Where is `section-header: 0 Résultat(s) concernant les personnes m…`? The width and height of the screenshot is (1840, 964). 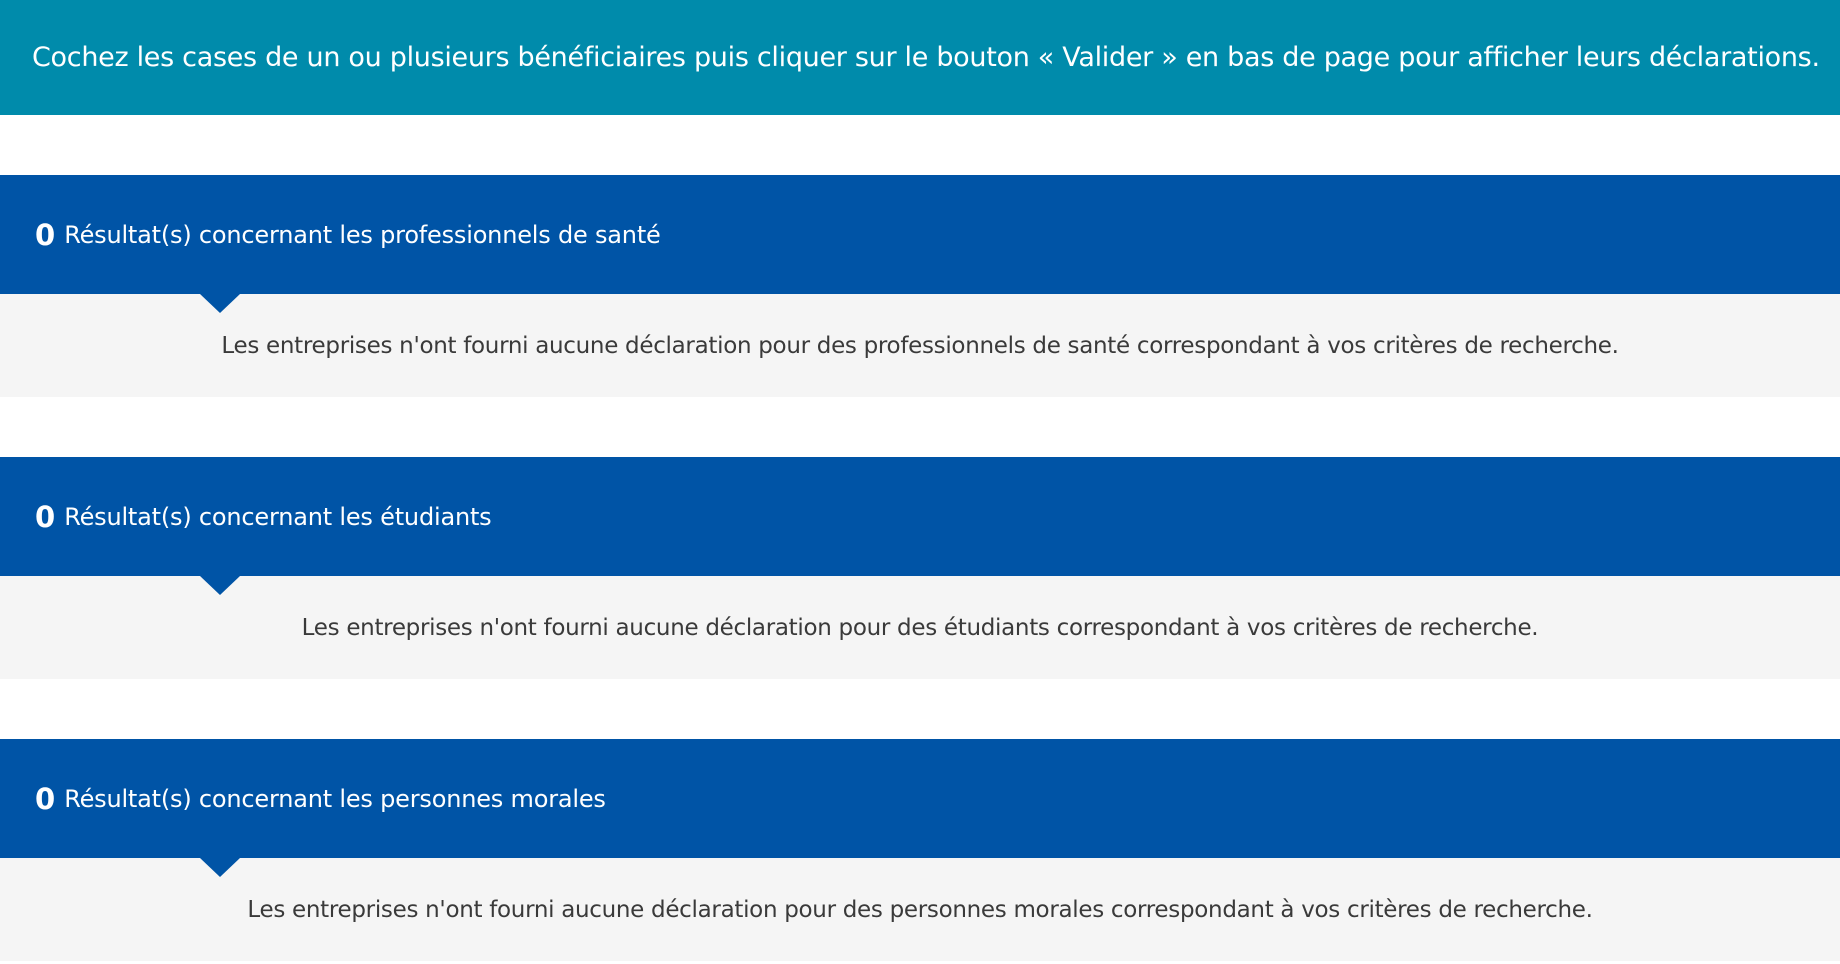 section-header: 0 Résultat(s) concernant les personnes m… is located at coordinates (920, 808).